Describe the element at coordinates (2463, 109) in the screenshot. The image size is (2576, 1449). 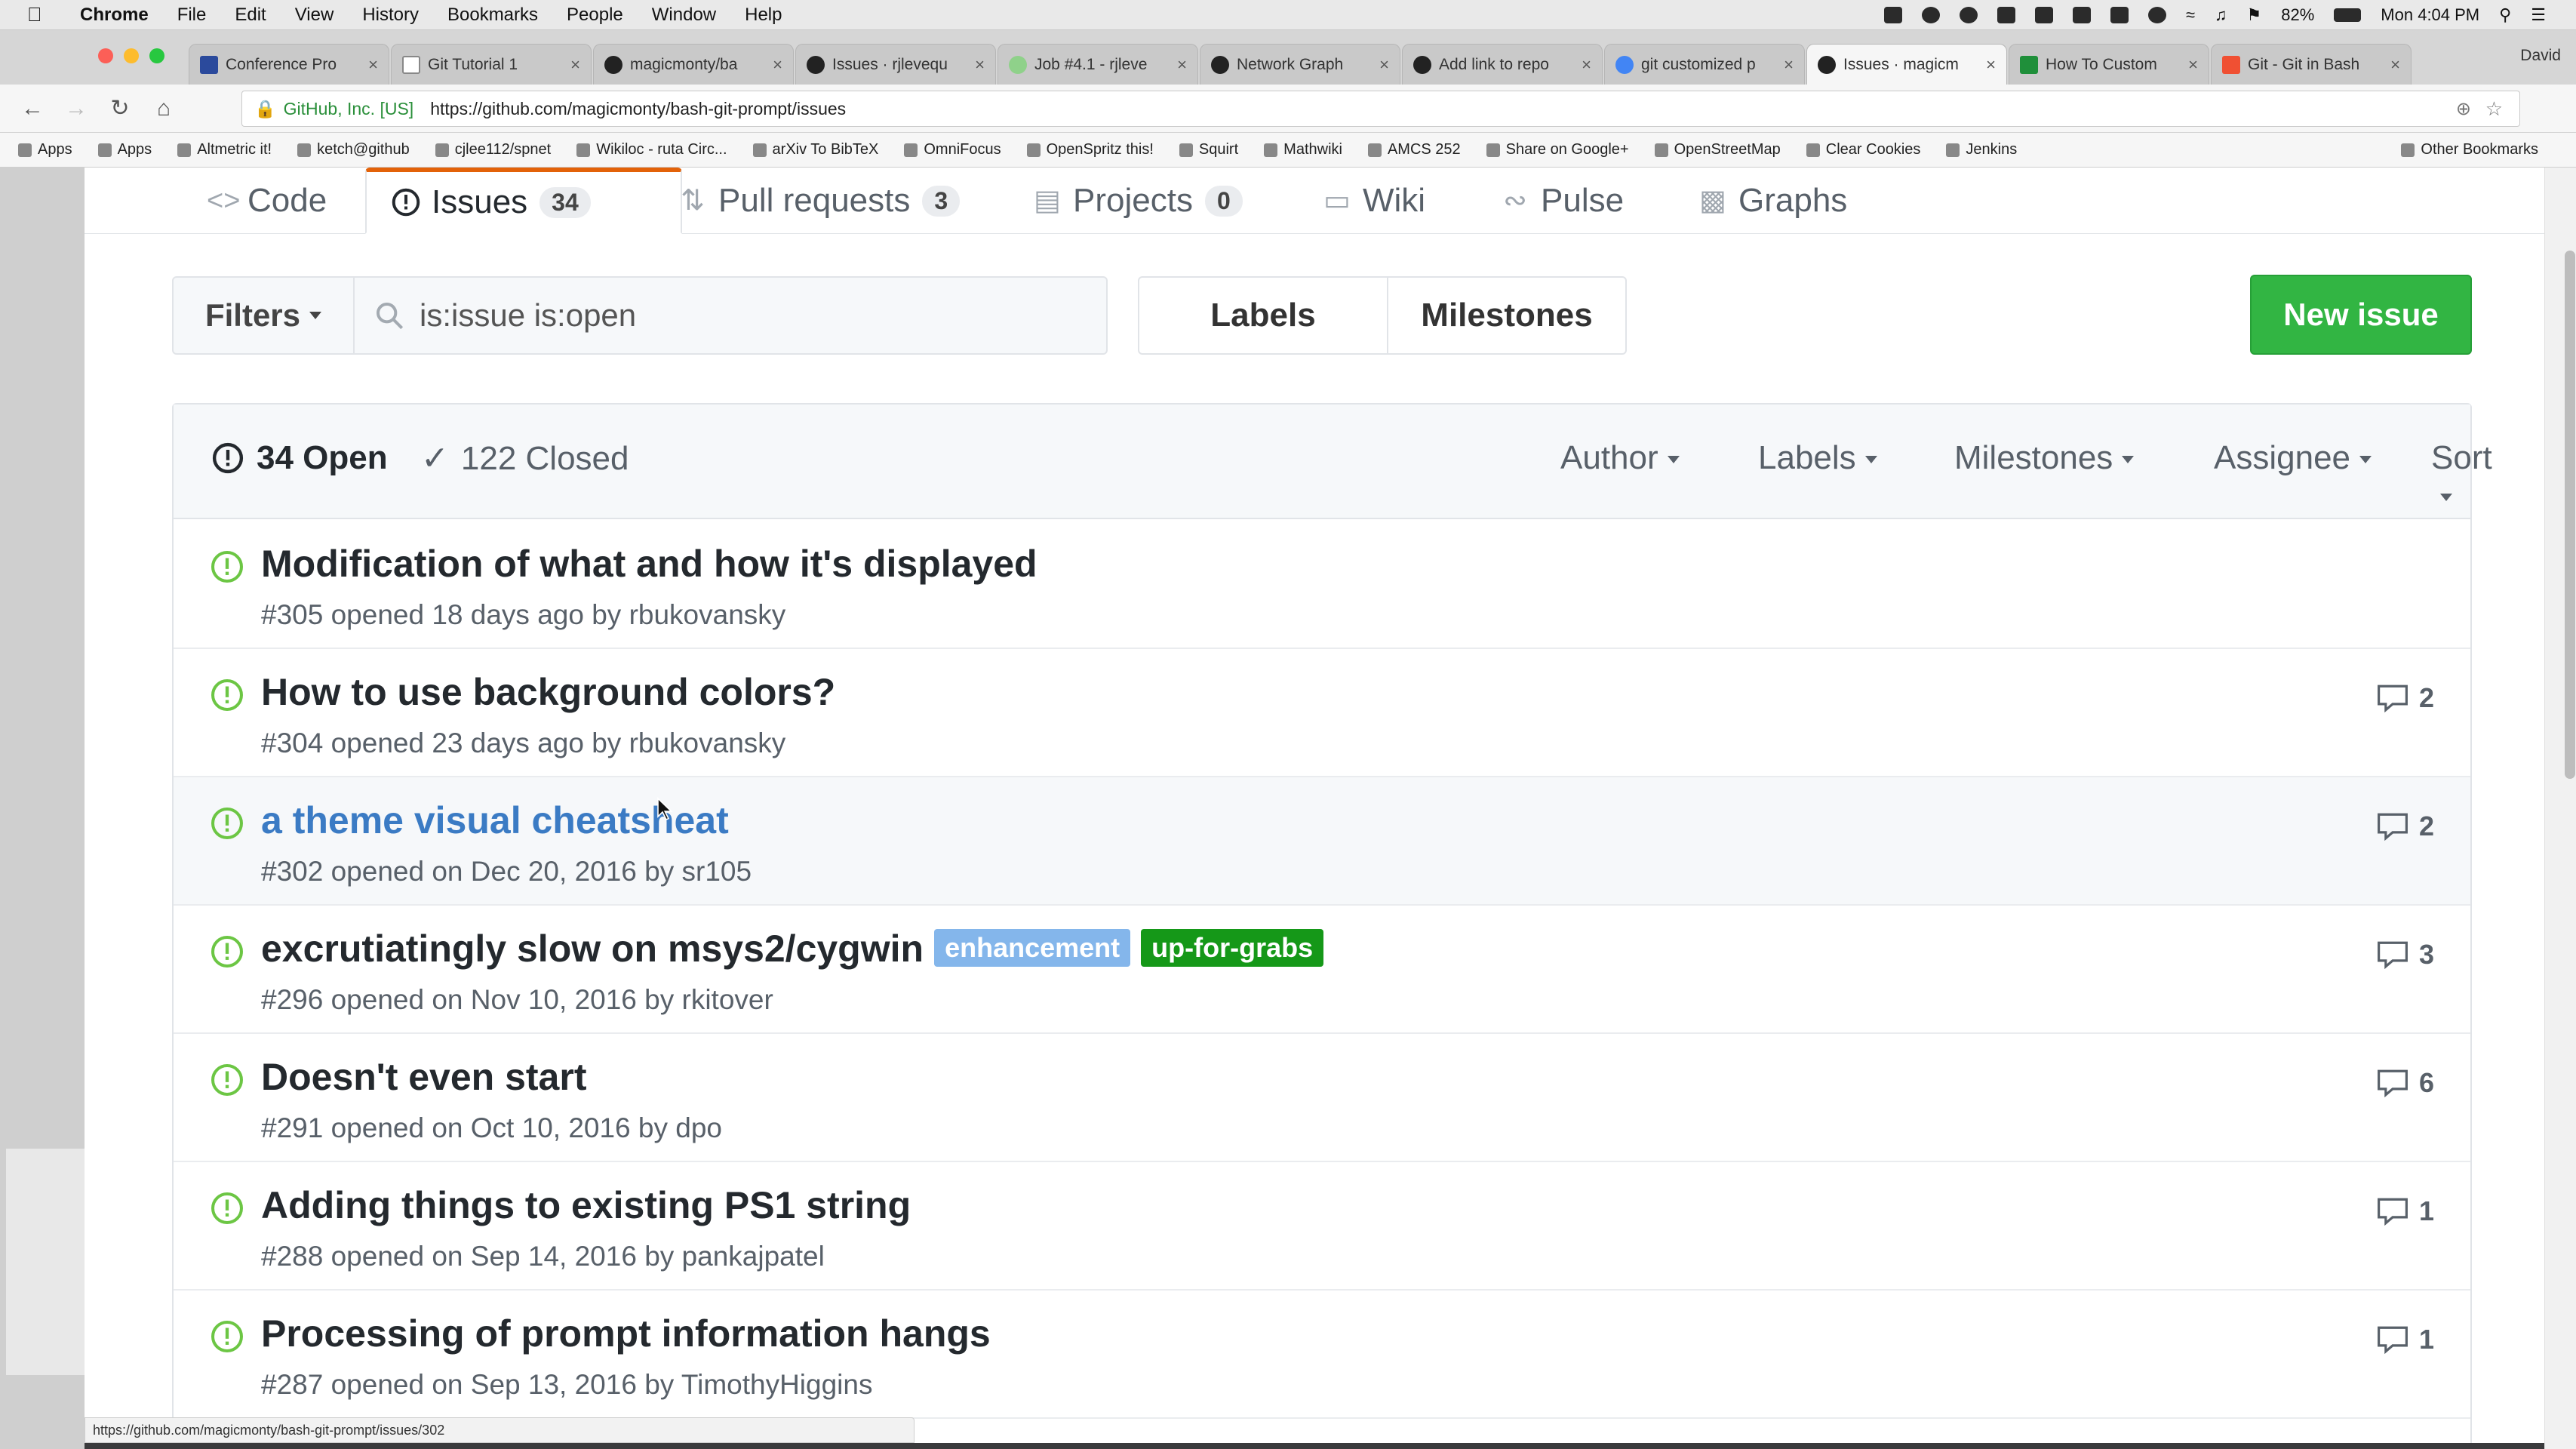
I see `zoom-icon: ⊕` at that location.